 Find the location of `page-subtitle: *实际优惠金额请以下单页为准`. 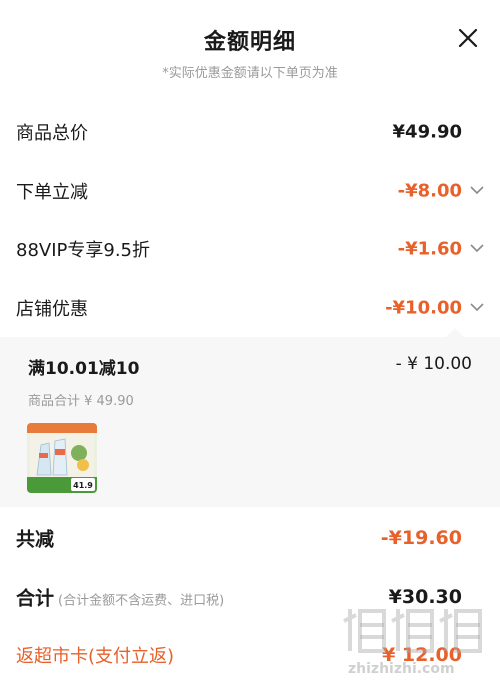

page-subtitle: *实际优惠金额请以下单页为准 is located at coordinates (250, 73).